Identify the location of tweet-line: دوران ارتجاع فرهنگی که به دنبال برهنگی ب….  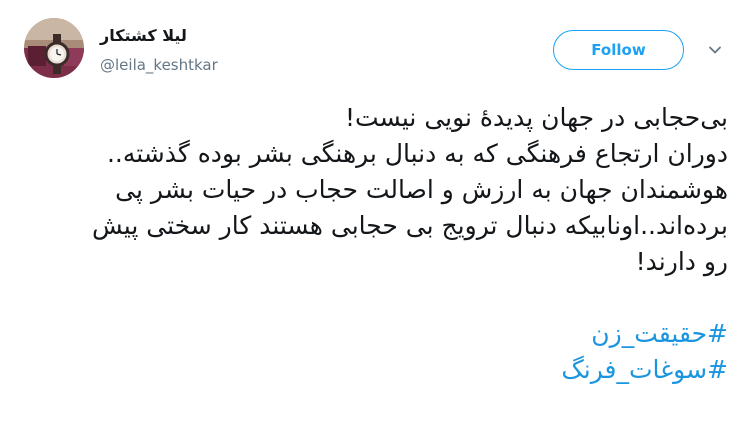
(417, 153).